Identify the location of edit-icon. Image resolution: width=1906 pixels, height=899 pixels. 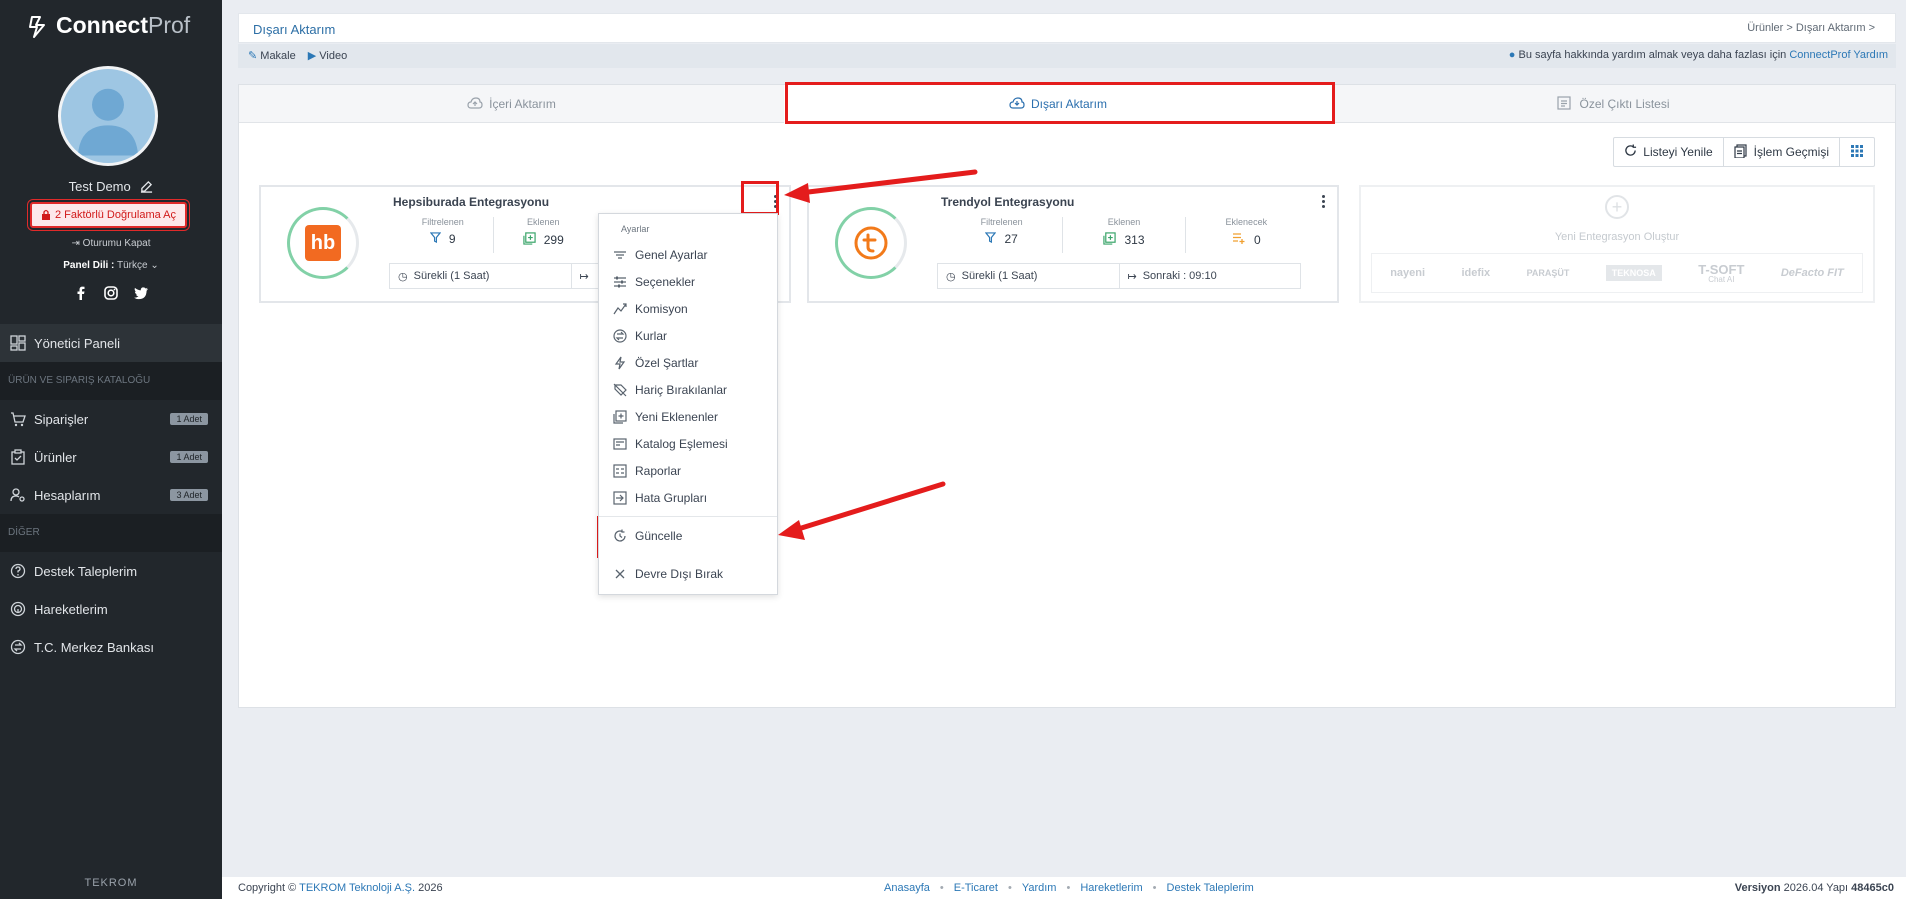
(146, 188).